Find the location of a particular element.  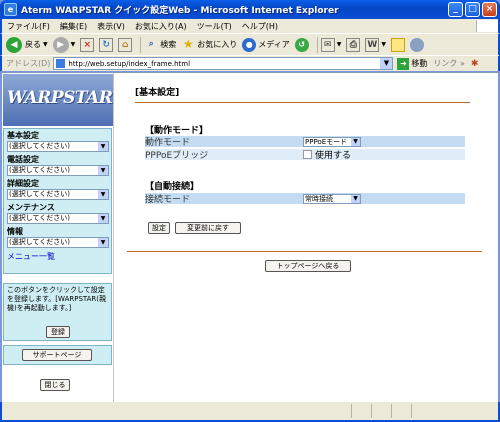

close-button: 閉じる is located at coordinates (55, 385).